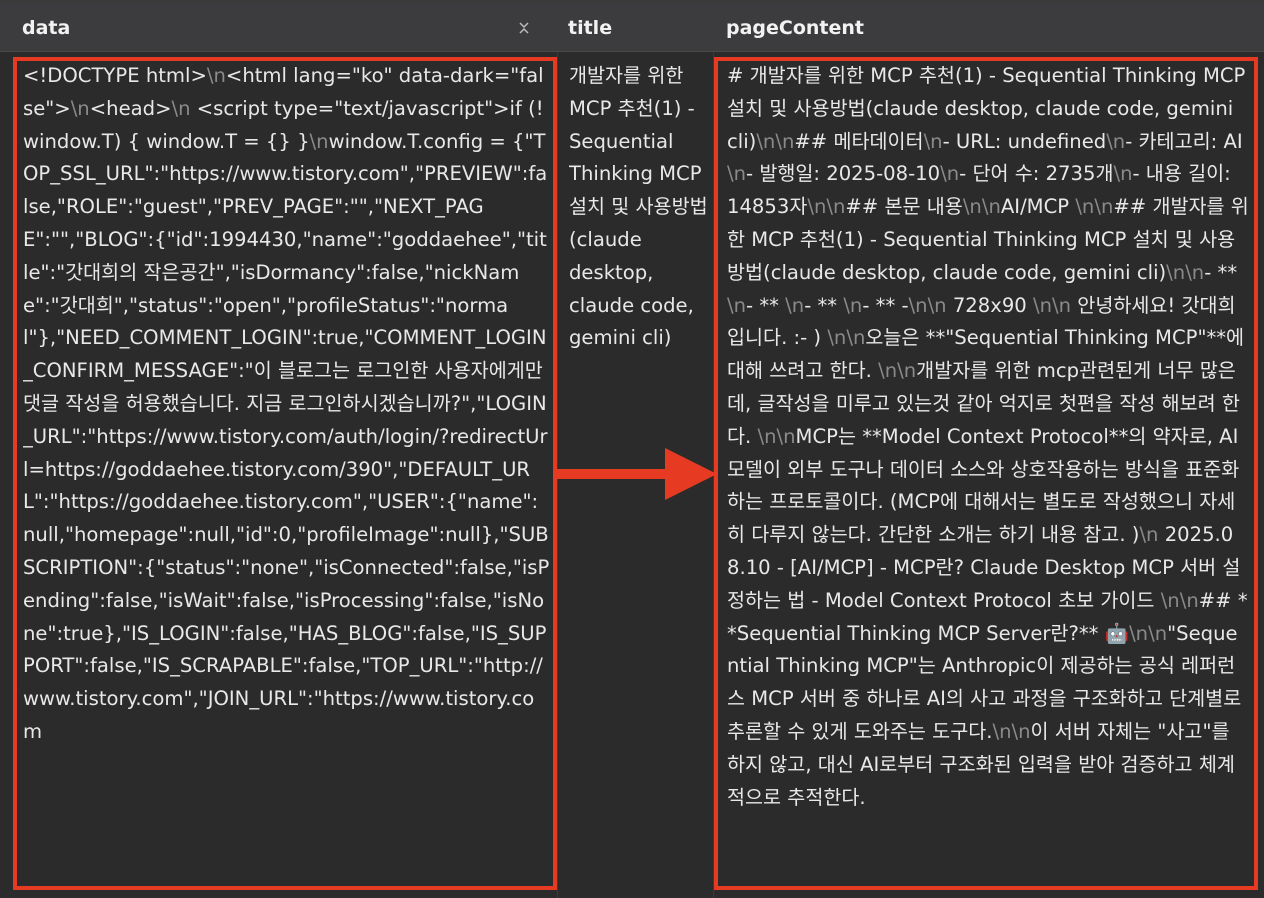 The width and height of the screenshot is (1264, 898). What do you see at coordinates (46, 28) in the screenshot?
I see `column-header-data: data` at bounding box center [46, 28].